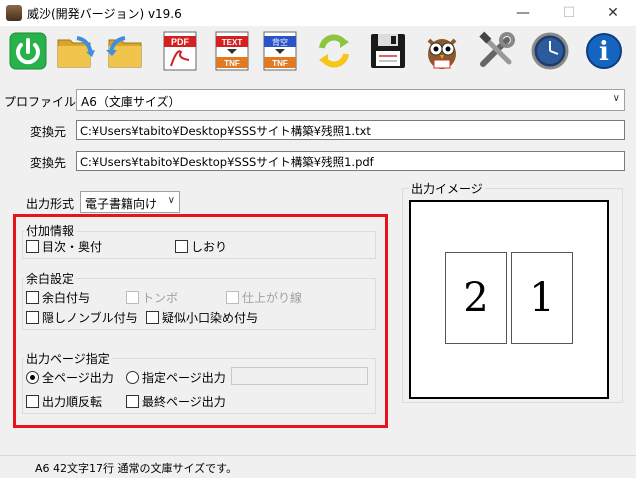 Image resolution: width=636 pixels, height=478 pixels. Describe the element at coordinates (232, 42) in the screenshot. I see `svg-text: TEXT` at that location.